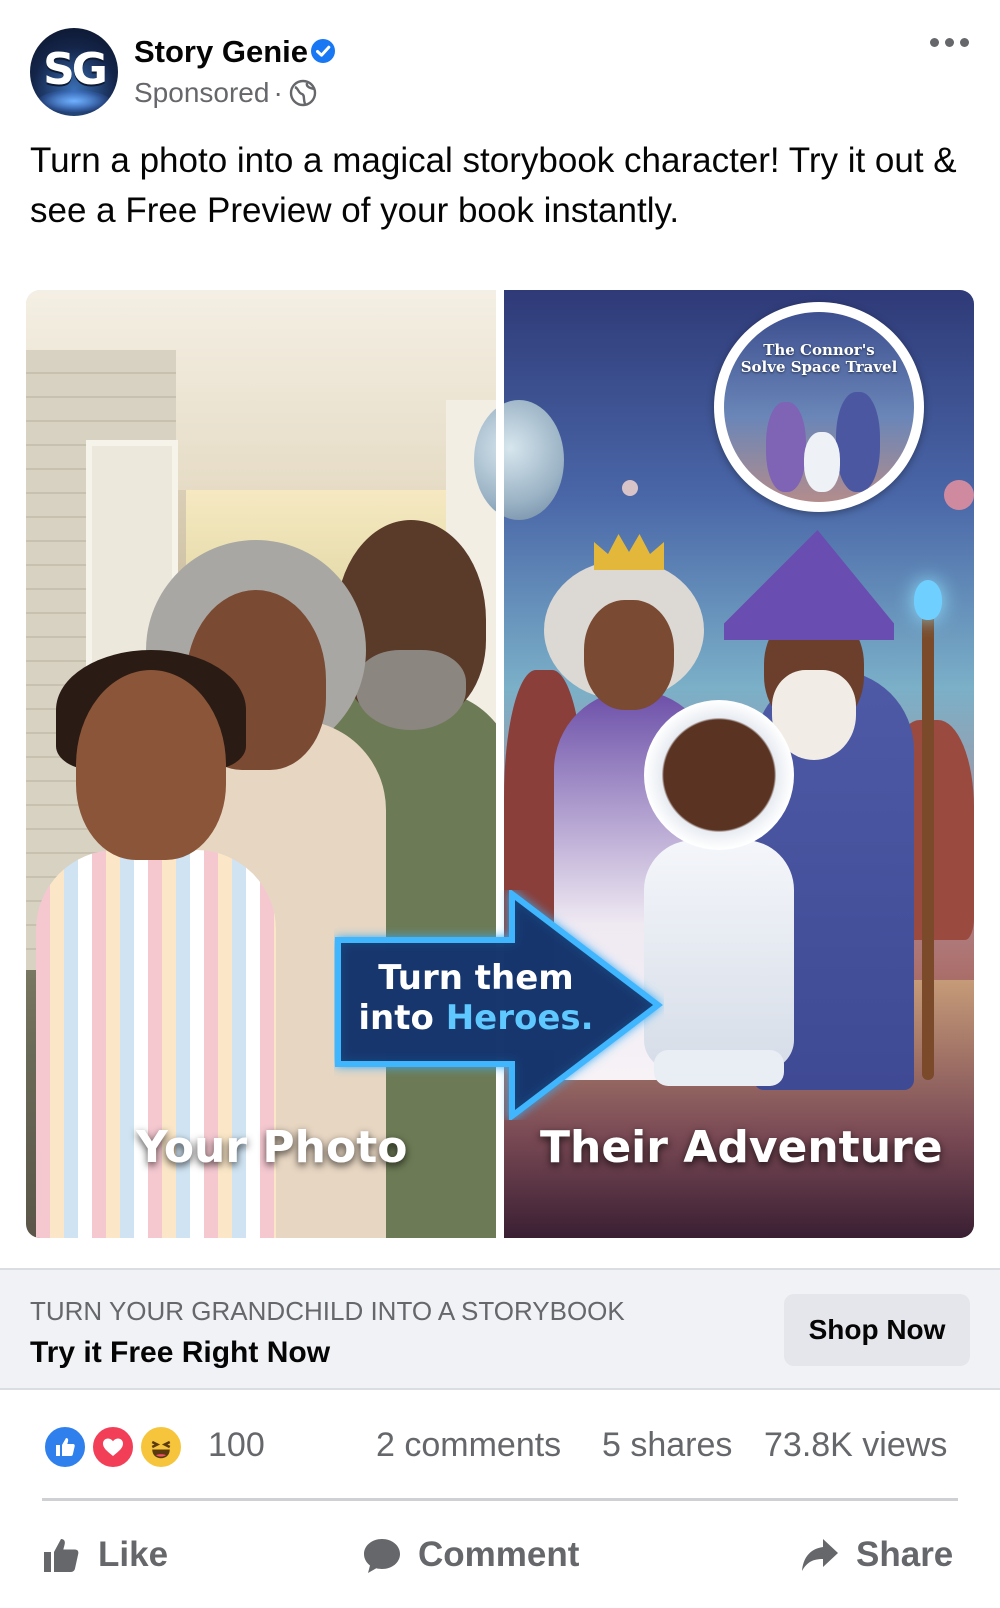 This screenshot has height=1608, width=1000. I want to click on granddaughter-head, so click(151, 765).